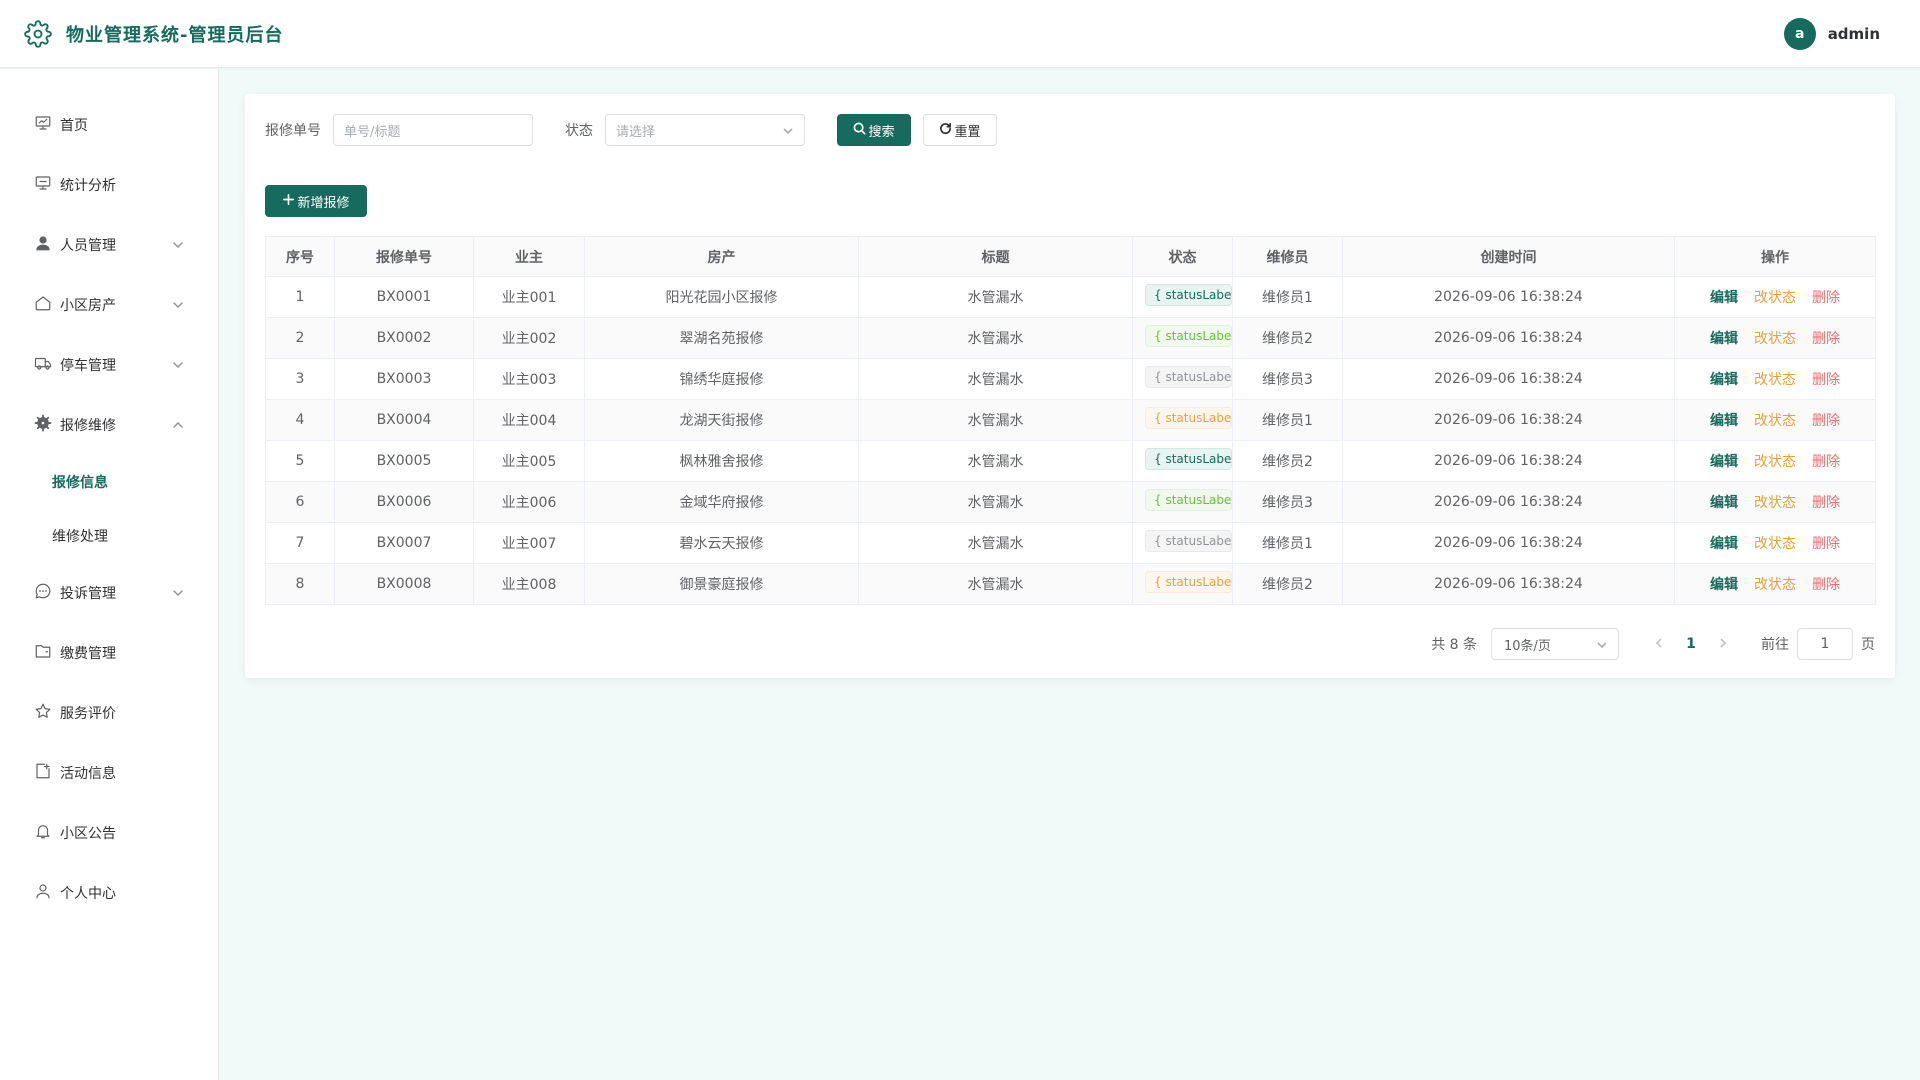 The image size is (1920, 1080). I want to click on sidebar-item-label: 小区公告, so click(88, 834).